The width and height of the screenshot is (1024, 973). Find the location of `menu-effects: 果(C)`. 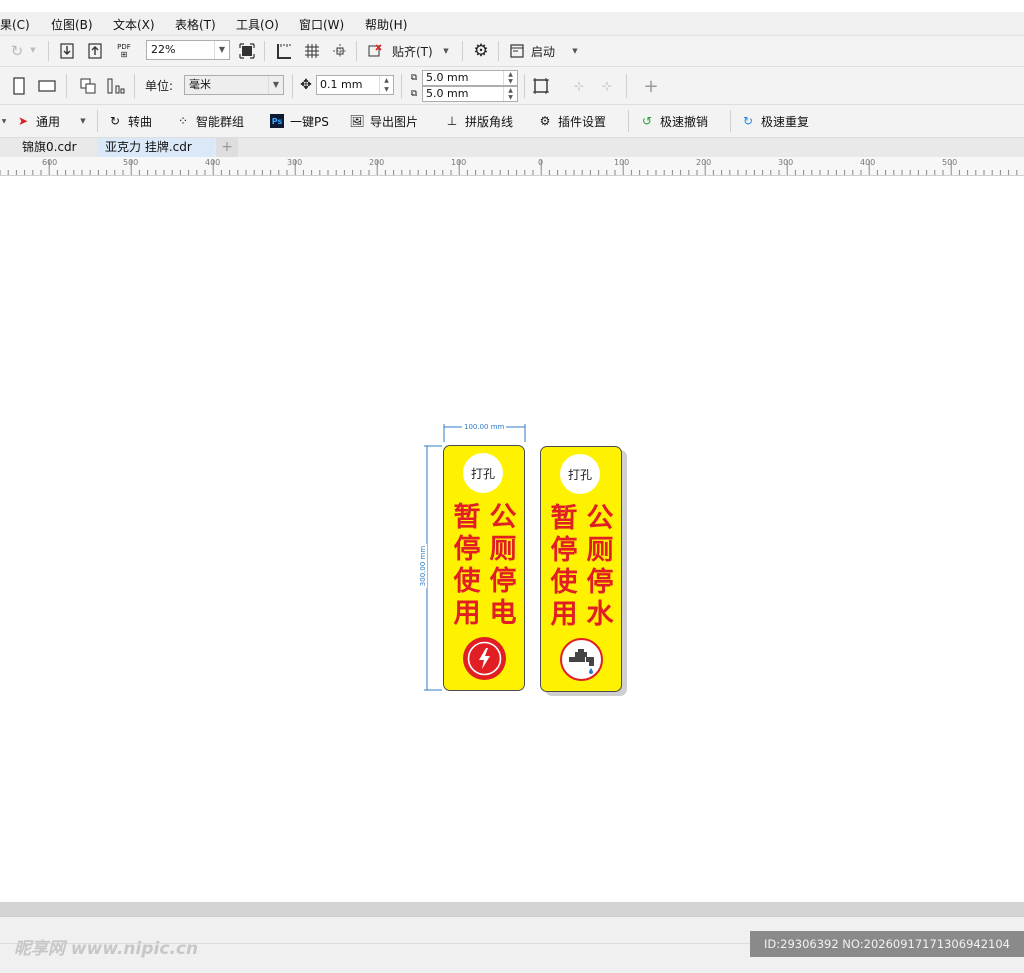

menu-effects: 果(C) is located at coordinates (15, 24).